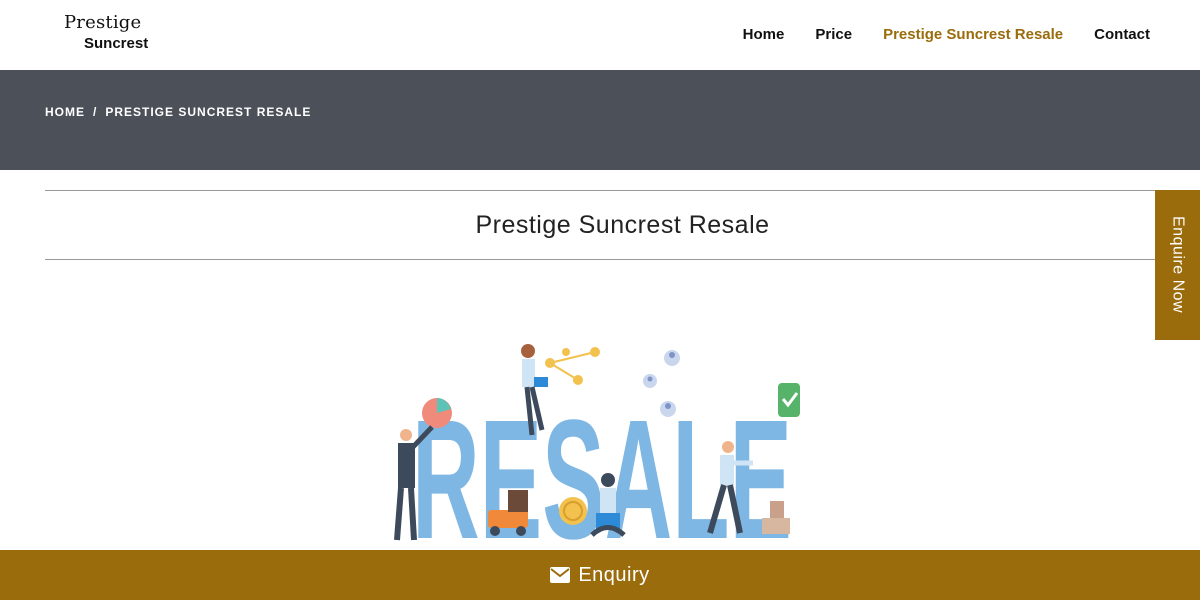  What do you see at coordinates (437, 413) in the screenshot?
I see `pie-chart-icon` at bounding box center [437, 413].